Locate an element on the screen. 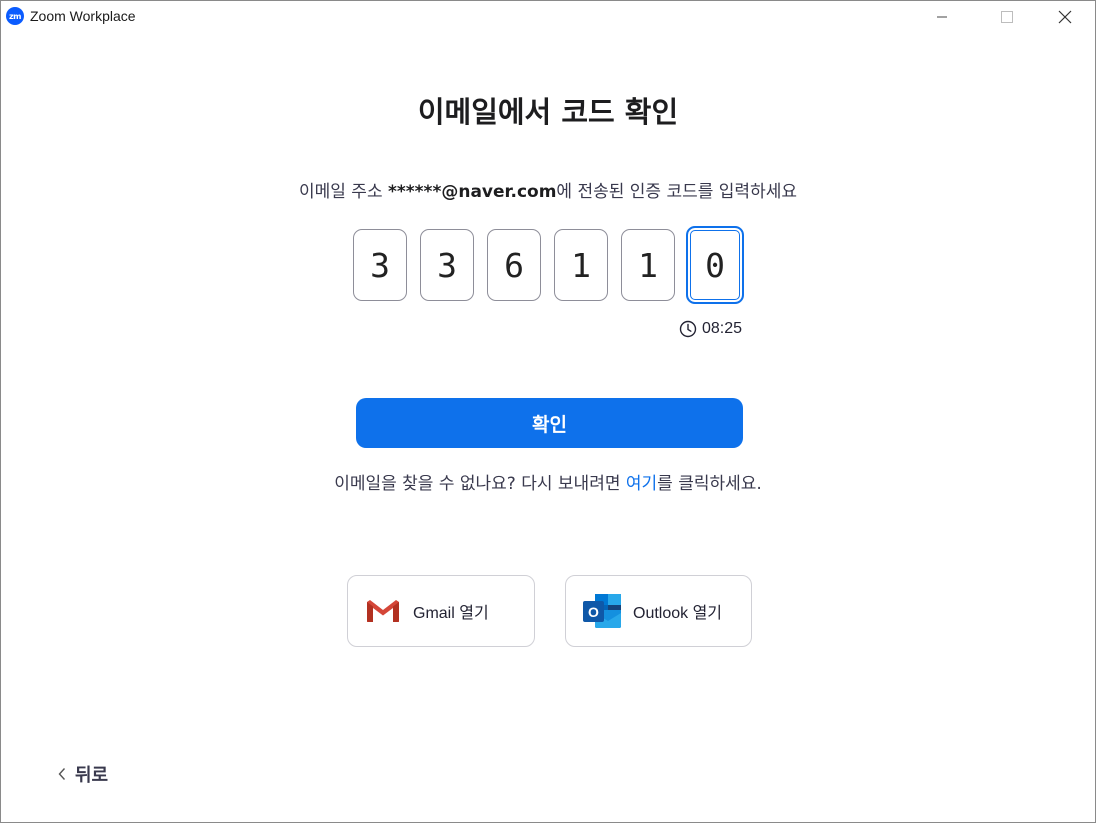  outlook-button-label: Outlook 열기 is located at coordinates (678, 613).